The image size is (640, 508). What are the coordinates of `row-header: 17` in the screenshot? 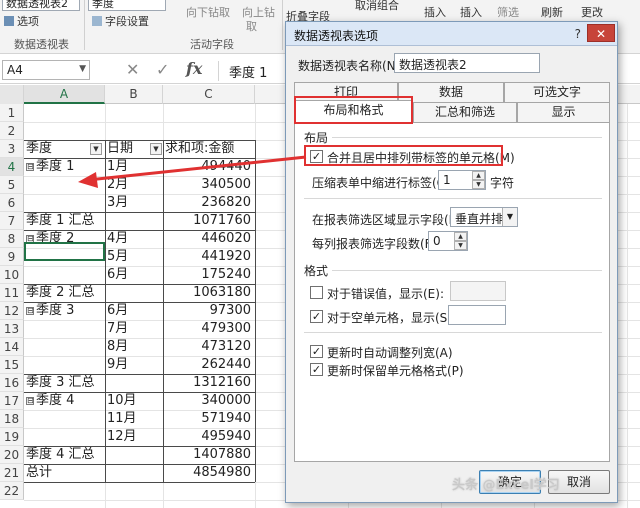 It's located at (12, 401).